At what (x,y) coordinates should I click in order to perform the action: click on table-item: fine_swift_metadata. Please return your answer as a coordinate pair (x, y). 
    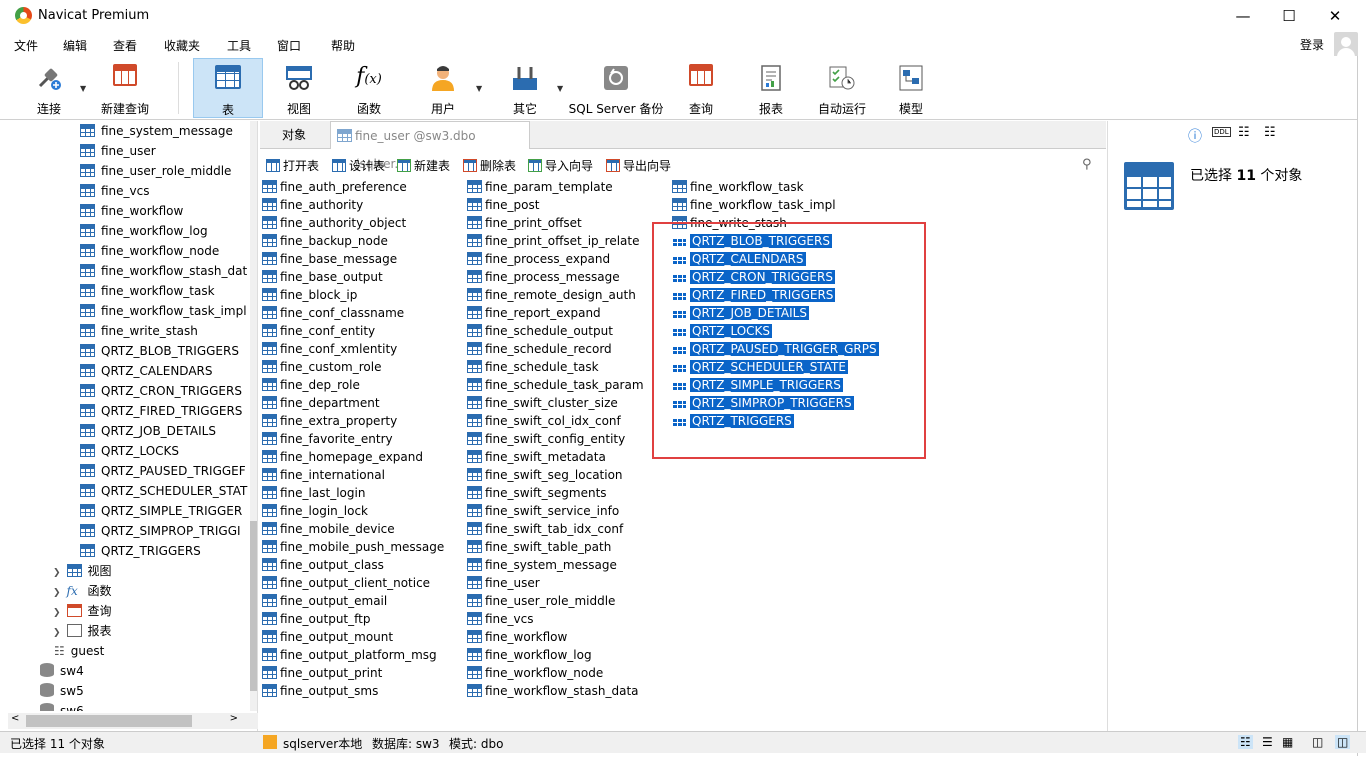
    Looking at the image, I should click on (536, 457).